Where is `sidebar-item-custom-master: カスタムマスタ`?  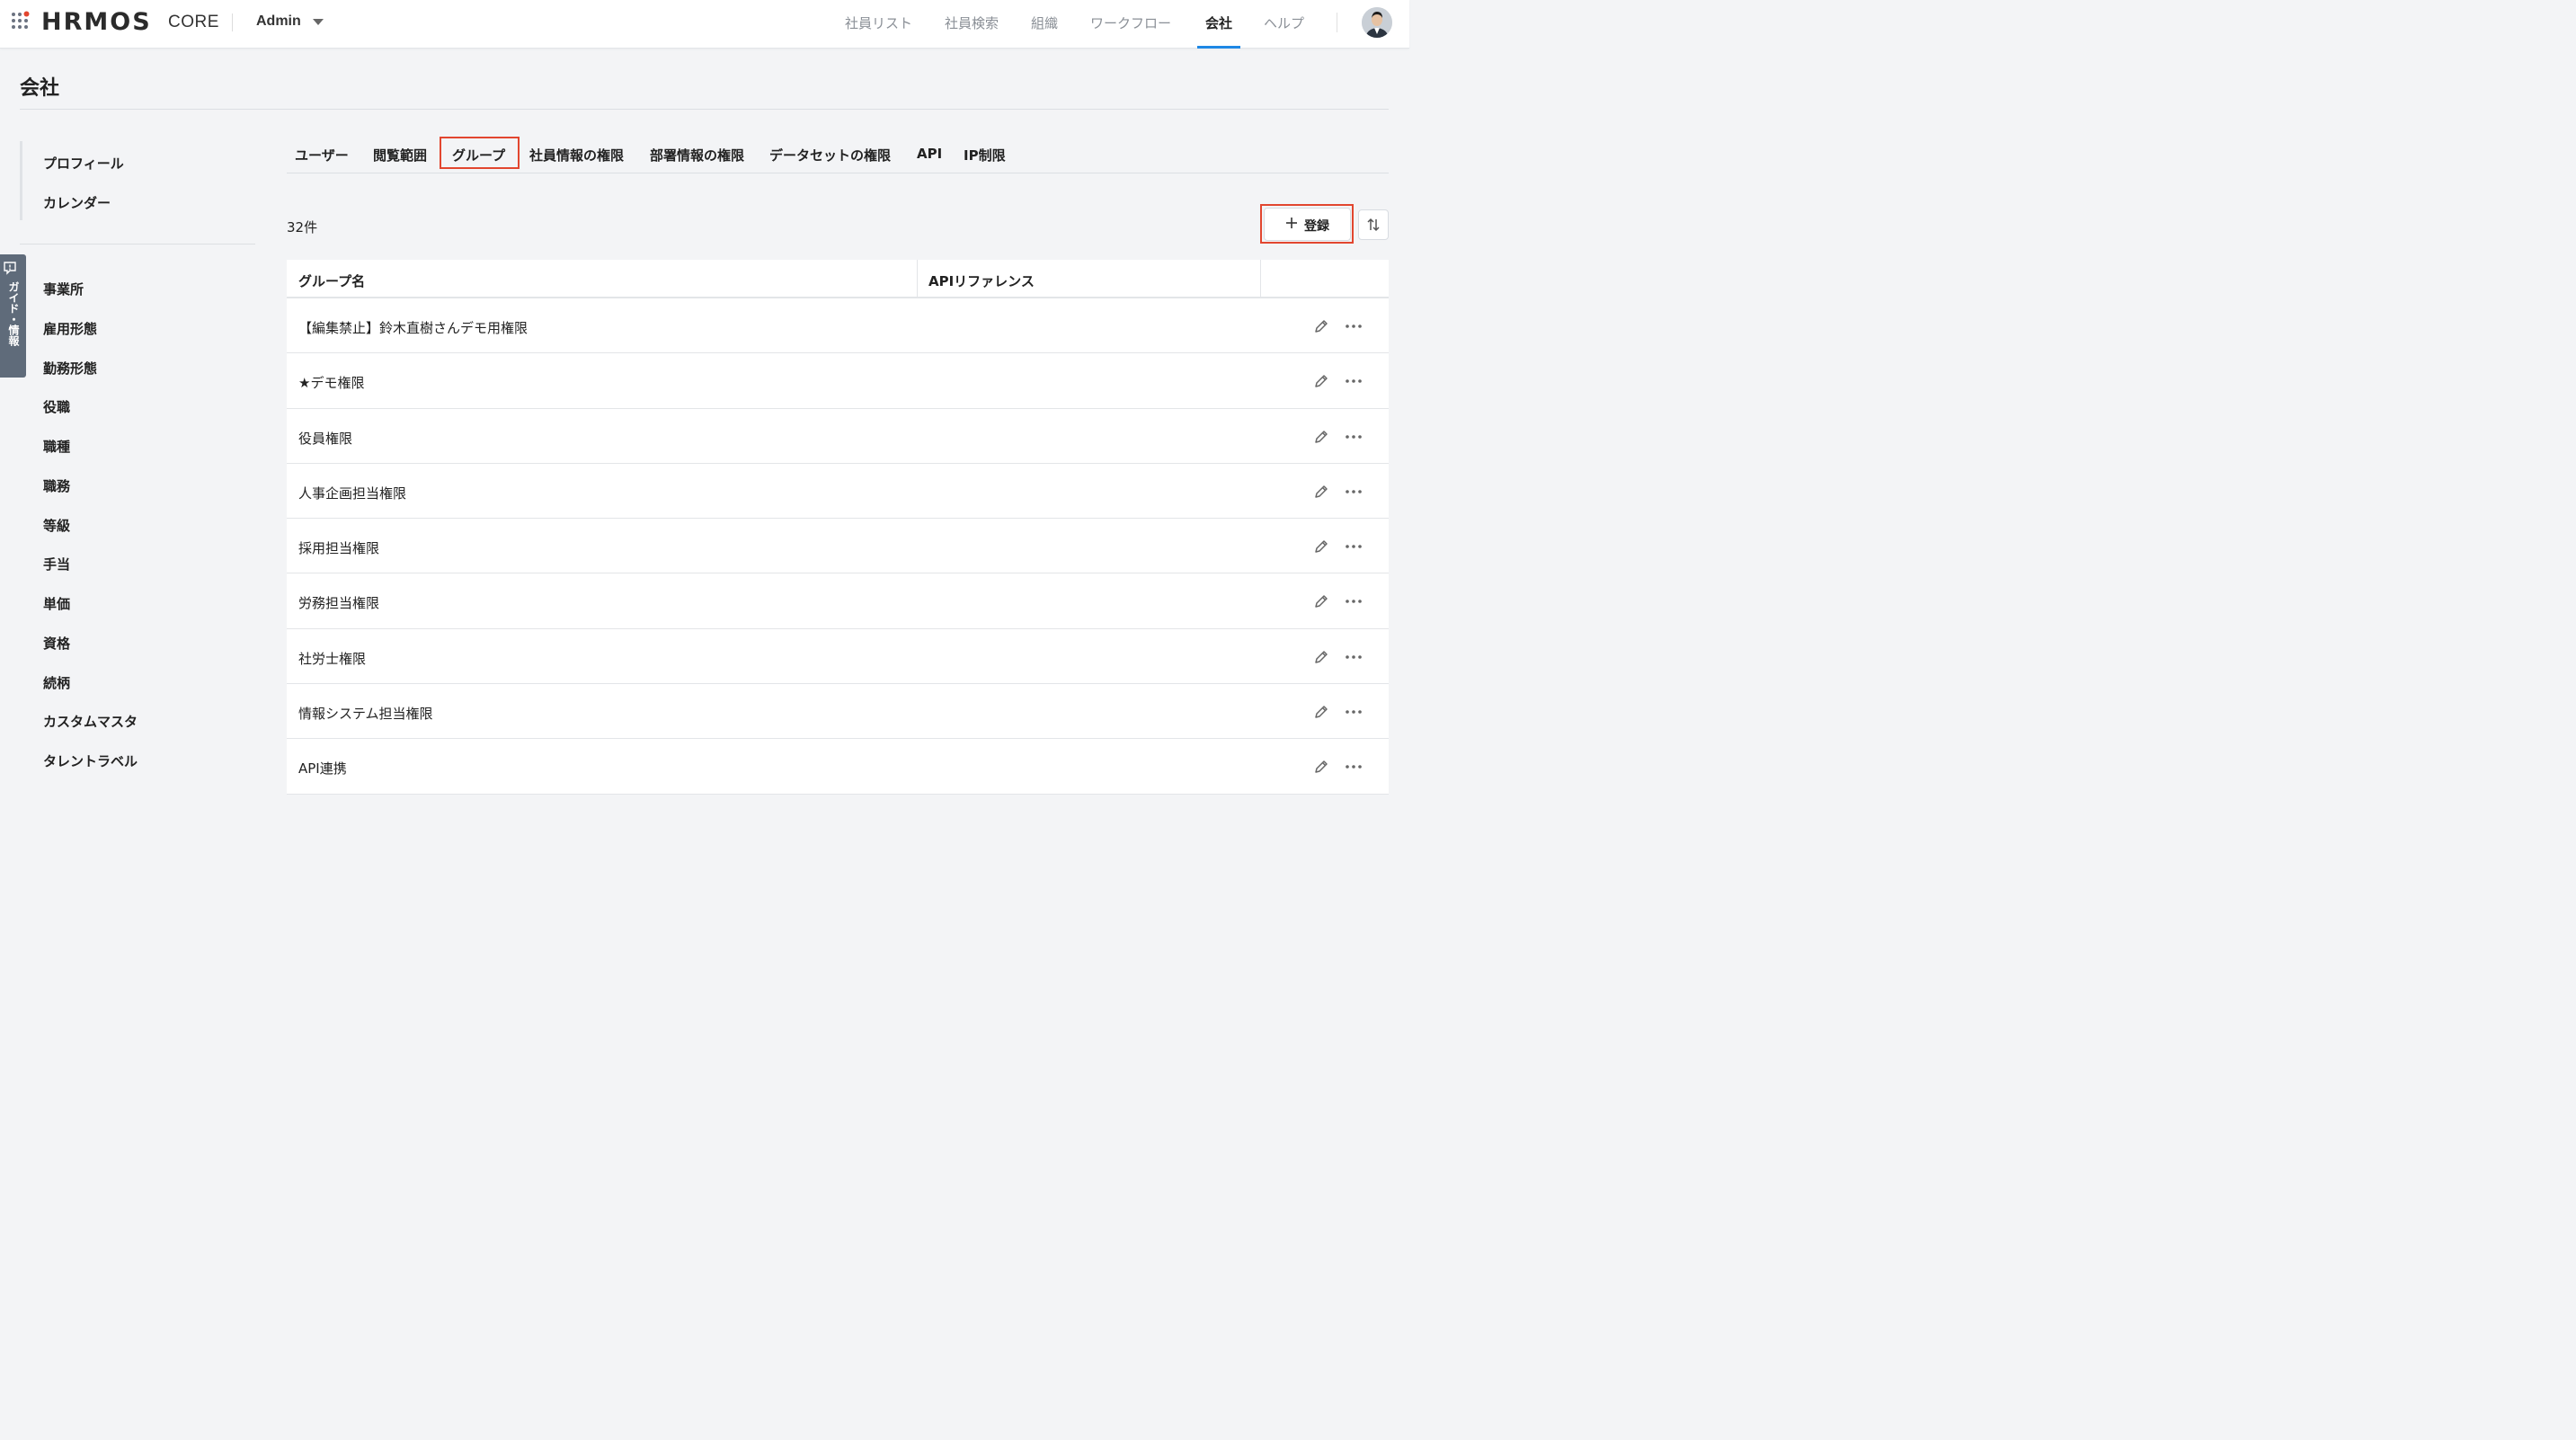
sidebar-item-custom-master: カスタムマスタ is located at coordinates (90, 721).